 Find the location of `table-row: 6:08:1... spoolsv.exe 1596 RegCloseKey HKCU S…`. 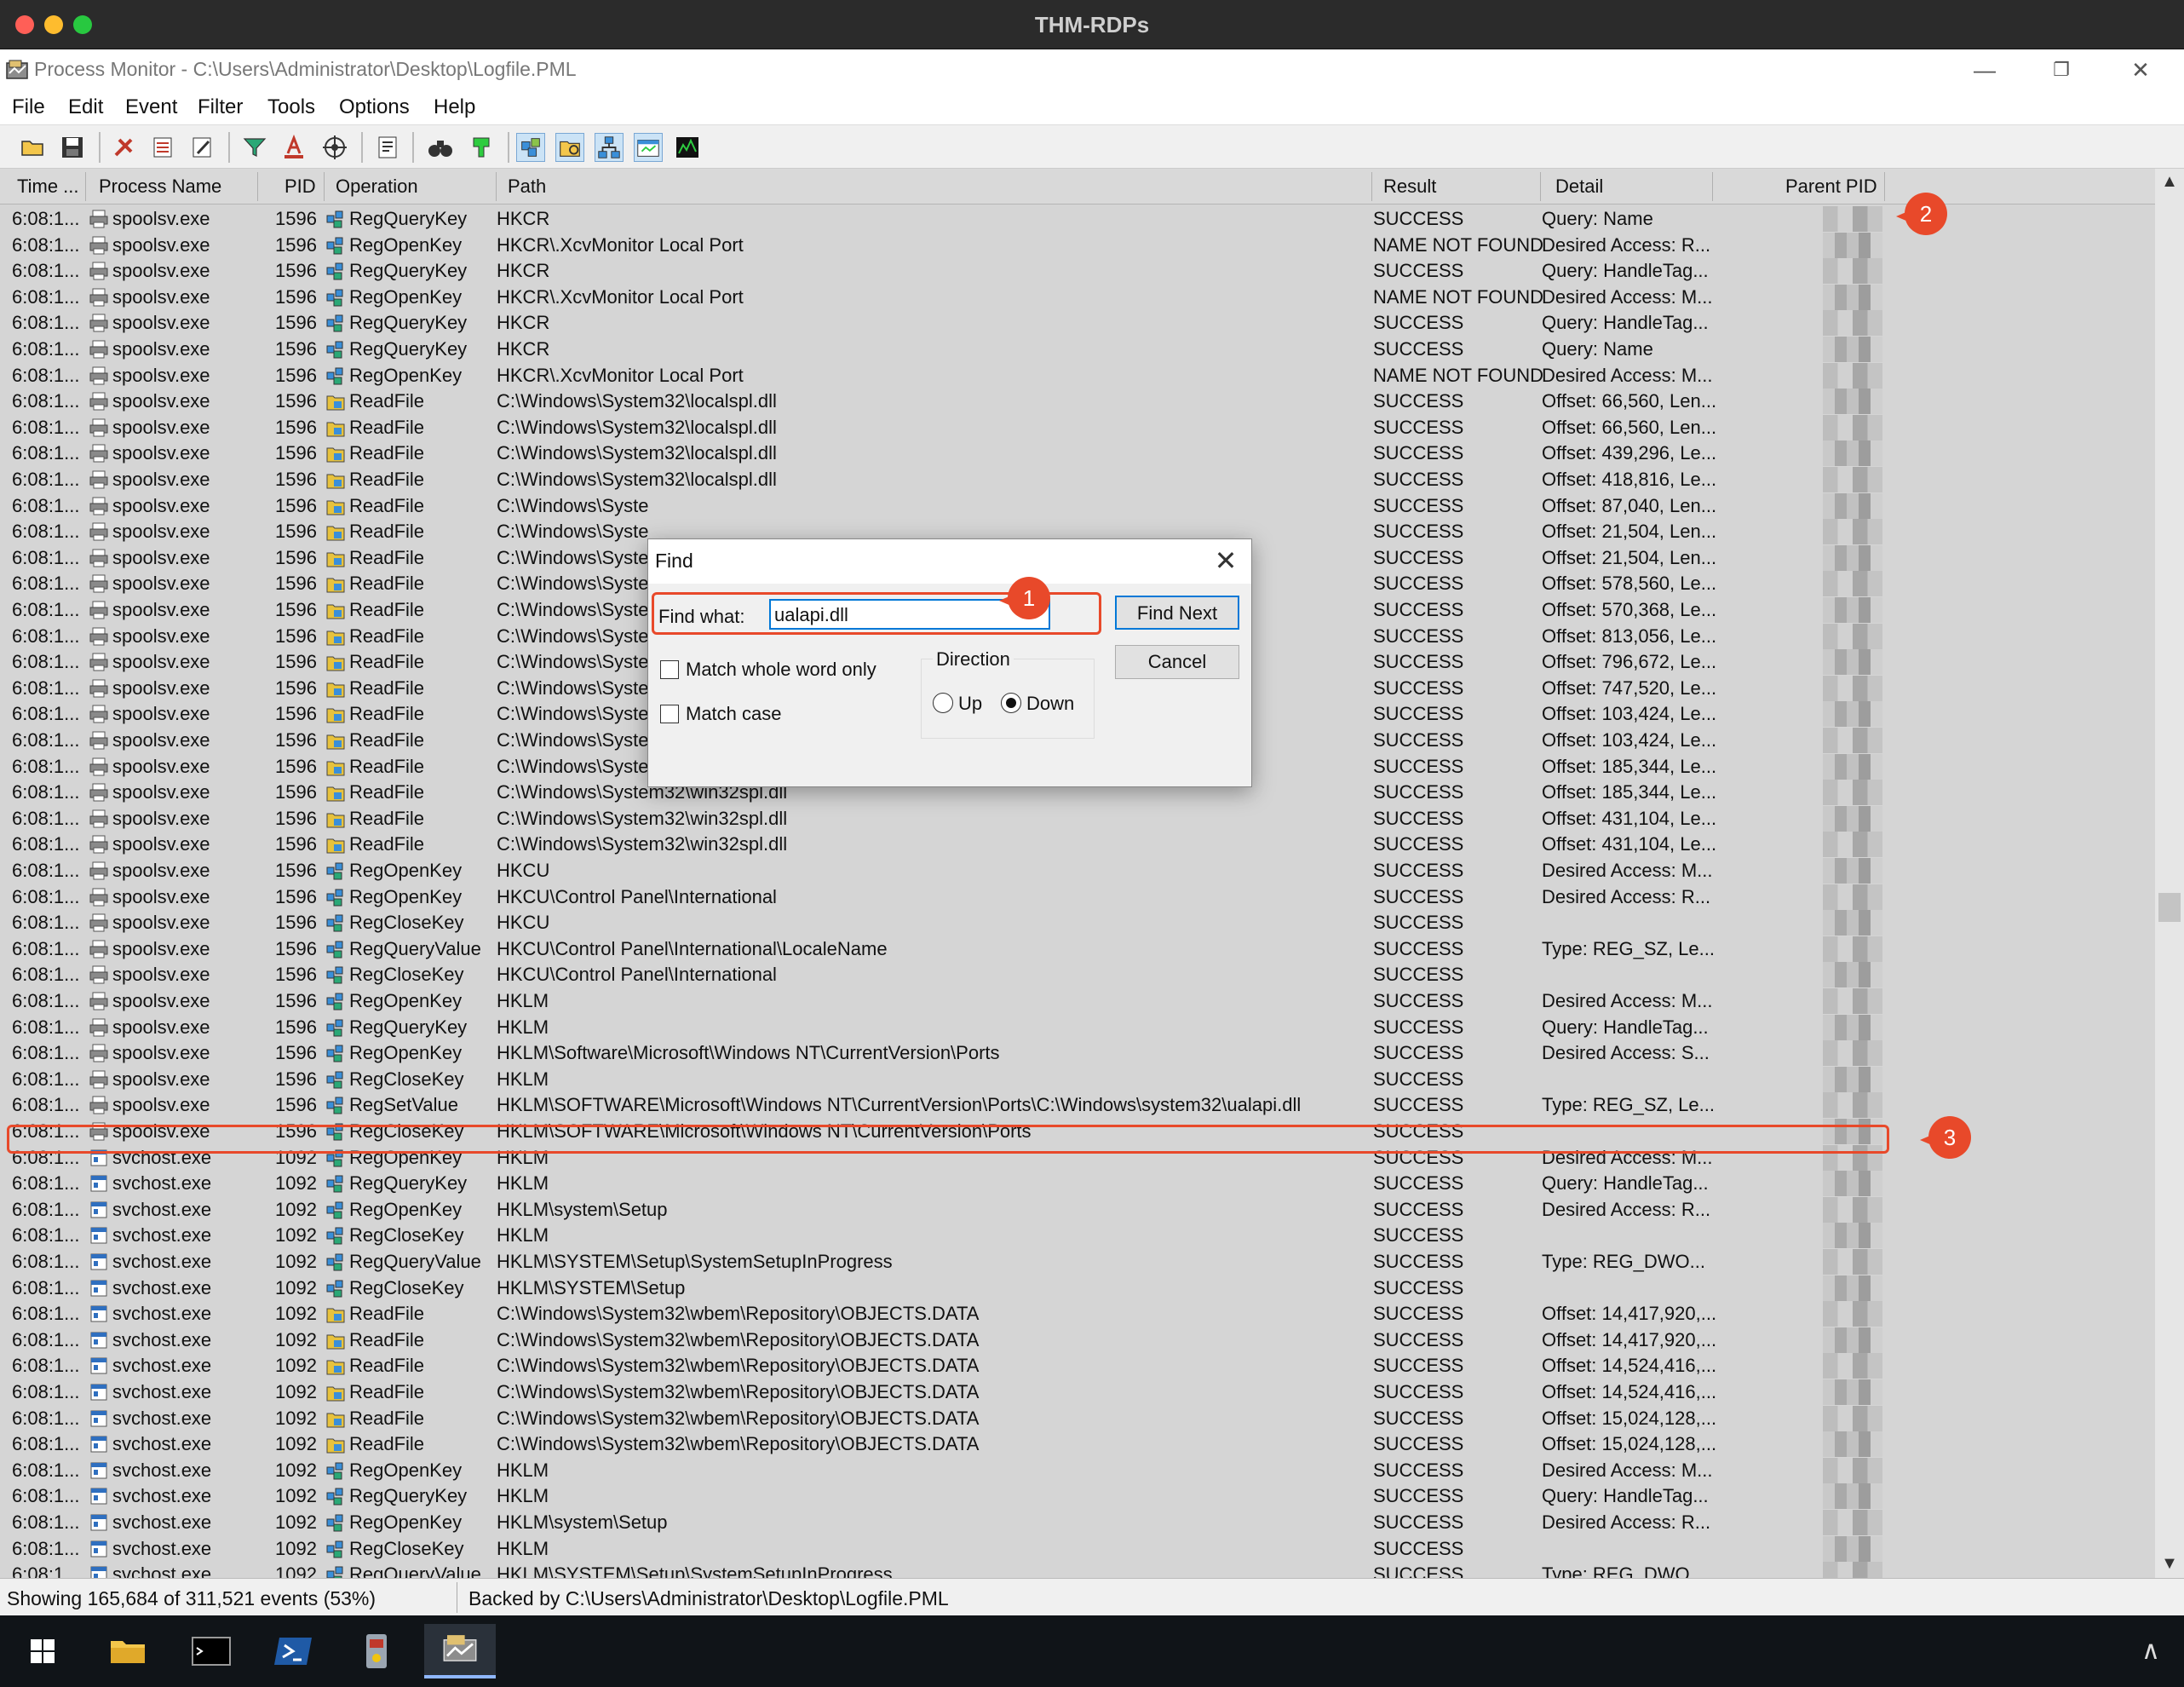

table-row: 6:08:1... spoolsv.exe 1596 RegCloseKey HKCU S… is located at coordinates (1077, 923).